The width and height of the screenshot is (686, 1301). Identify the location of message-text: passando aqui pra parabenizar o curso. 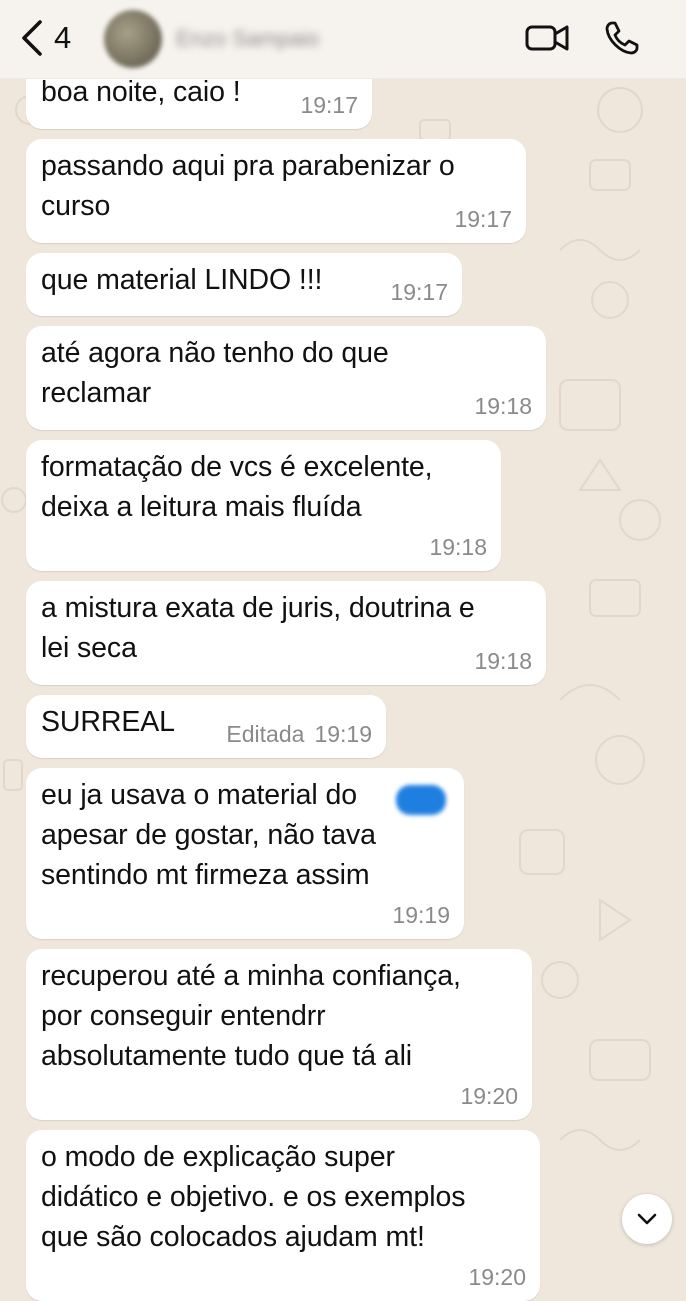
(248, 186).